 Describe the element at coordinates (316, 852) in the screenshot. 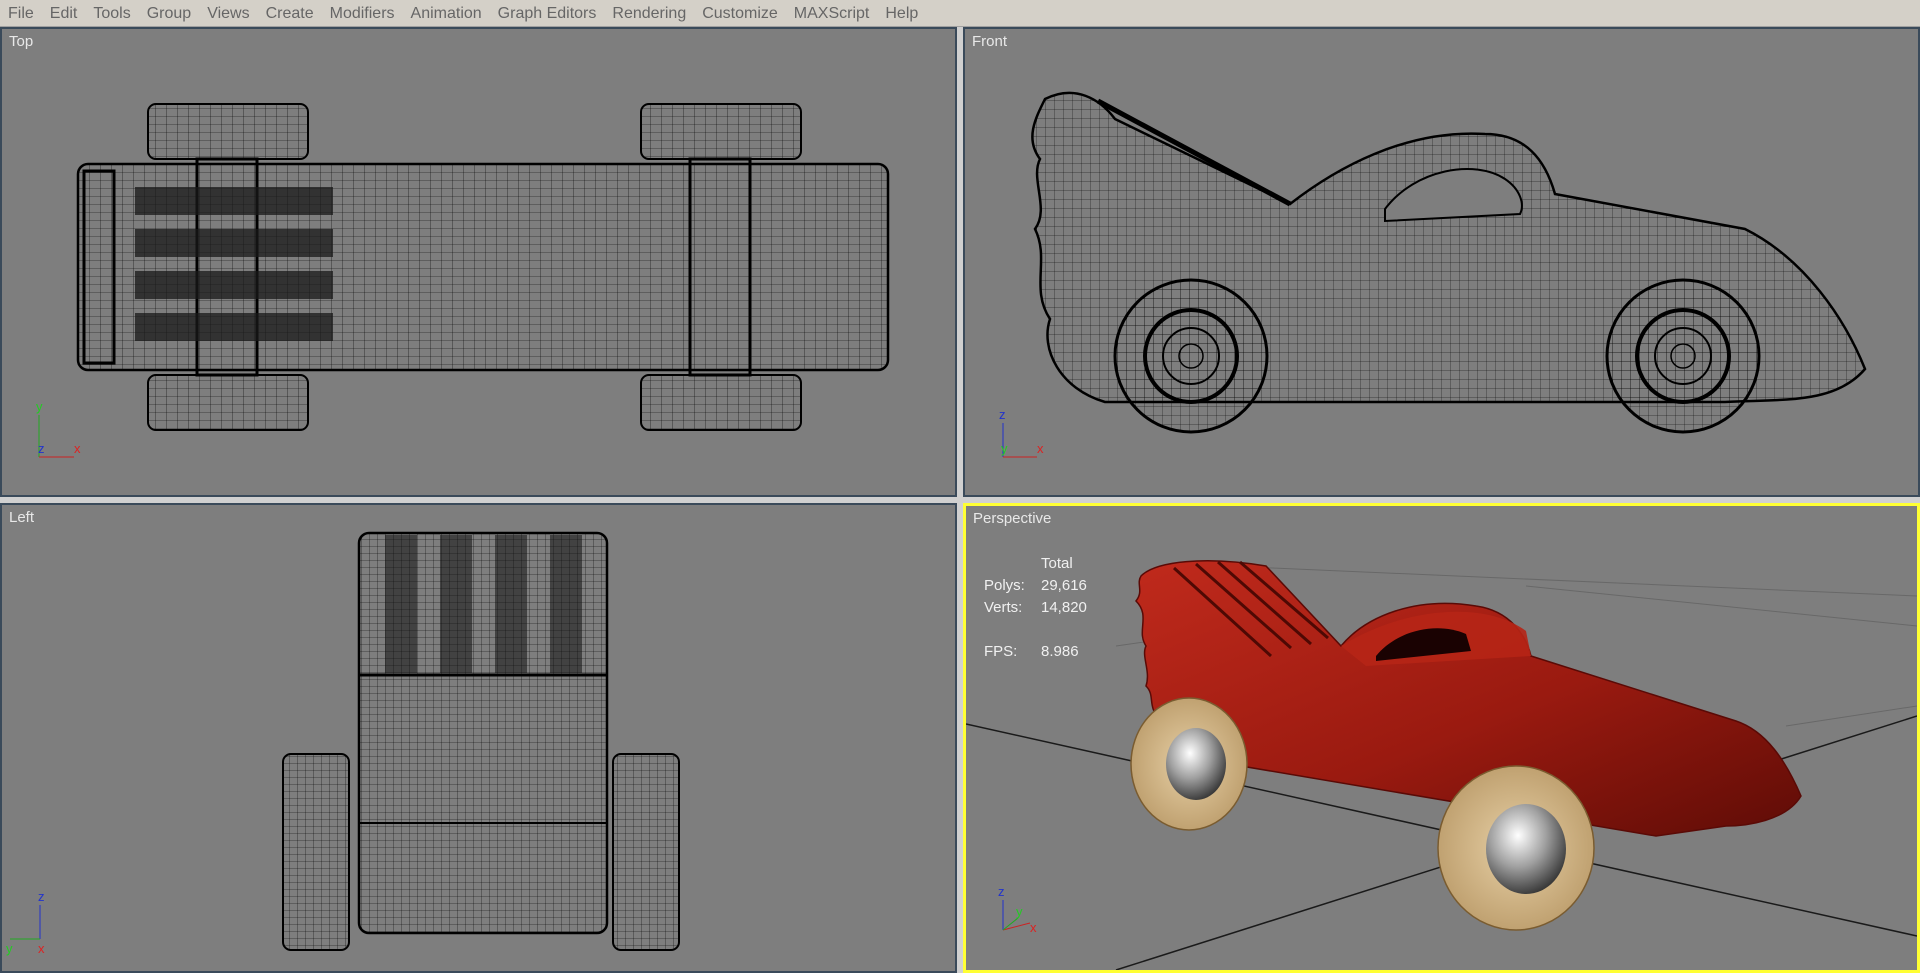

I see `left-wheel-left` at that location.